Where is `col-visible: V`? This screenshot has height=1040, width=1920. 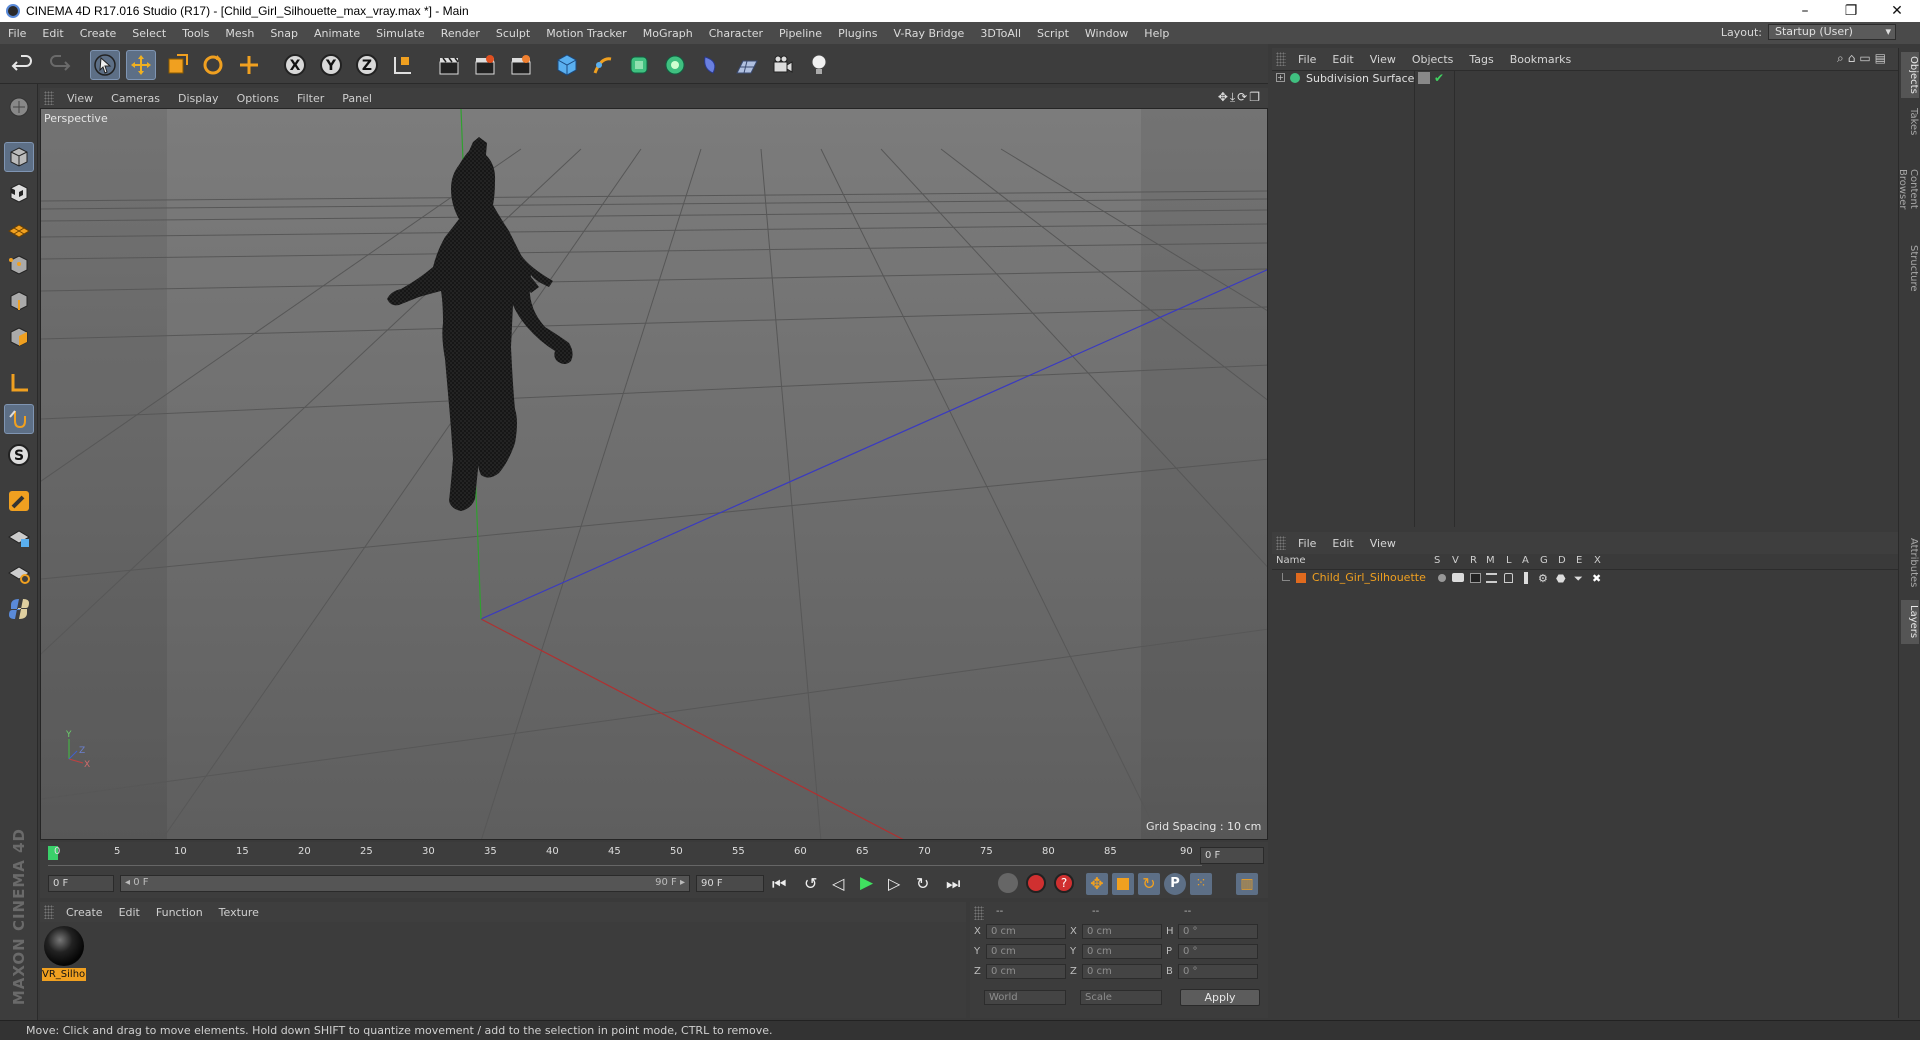 col-visible: V is located at coordinates (1455, 560).